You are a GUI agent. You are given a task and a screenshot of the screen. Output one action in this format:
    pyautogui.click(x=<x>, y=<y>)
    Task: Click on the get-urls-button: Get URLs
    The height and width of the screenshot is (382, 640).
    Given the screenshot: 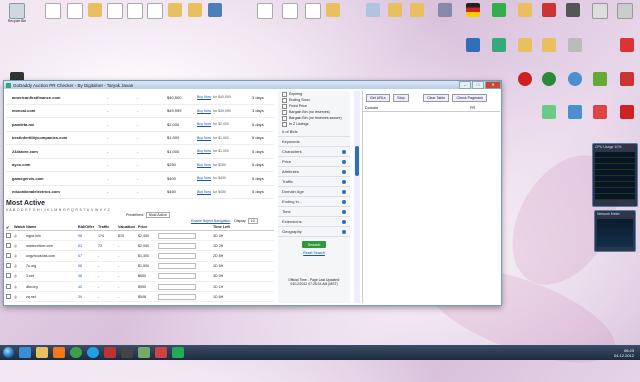 What is the action you would take?
    pyautogui.click(x=378, y=98)
    